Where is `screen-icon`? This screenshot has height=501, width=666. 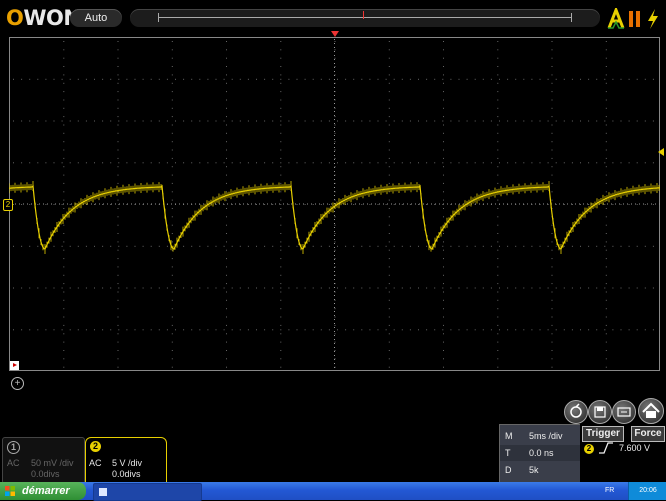
screen-icon is located at coordinates (624, 412).